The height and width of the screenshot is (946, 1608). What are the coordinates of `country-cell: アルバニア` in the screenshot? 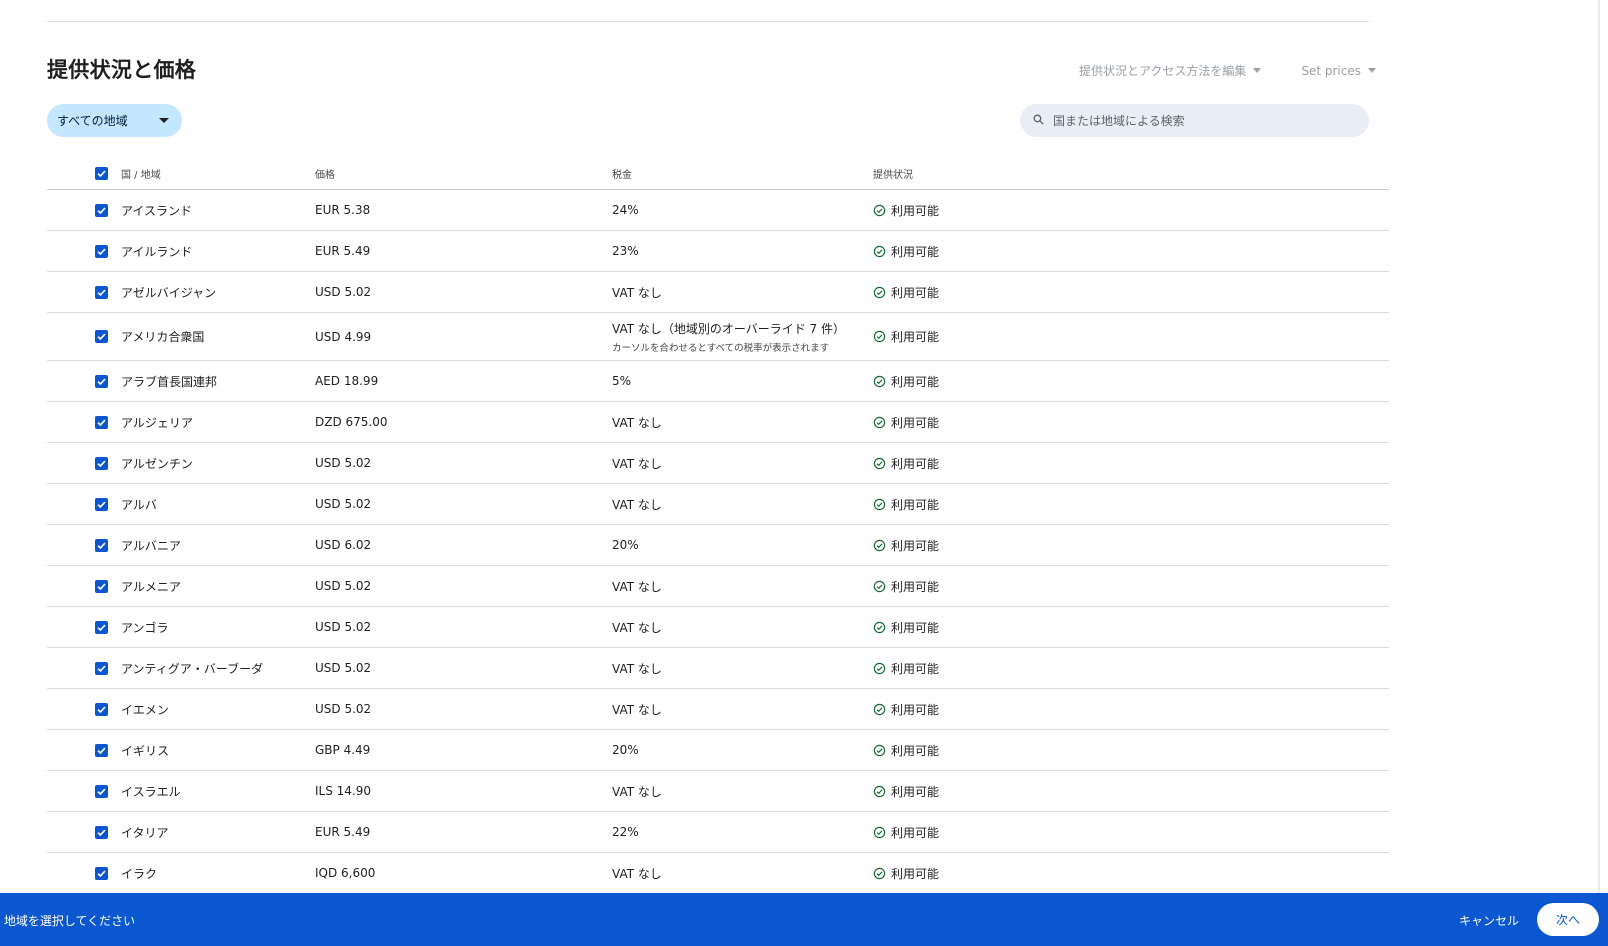 It's located at (151, 545).